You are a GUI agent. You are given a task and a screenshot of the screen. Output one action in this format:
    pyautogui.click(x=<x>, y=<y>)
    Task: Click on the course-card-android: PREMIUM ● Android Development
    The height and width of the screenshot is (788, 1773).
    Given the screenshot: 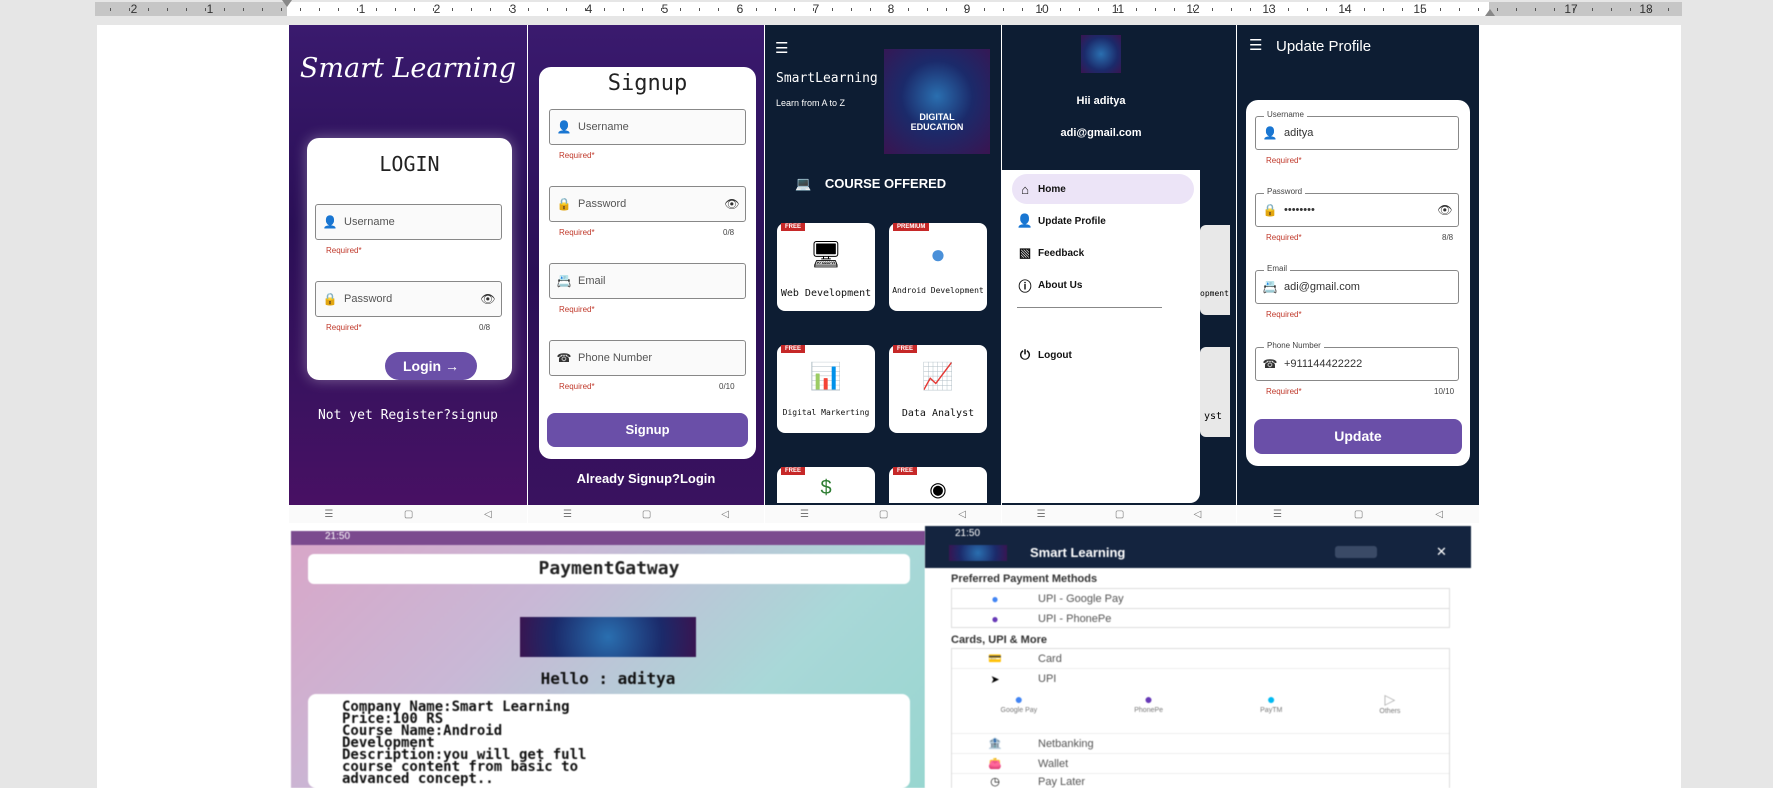 What is the action you would take?
    pyautogui.click(x=938, y=267)
    